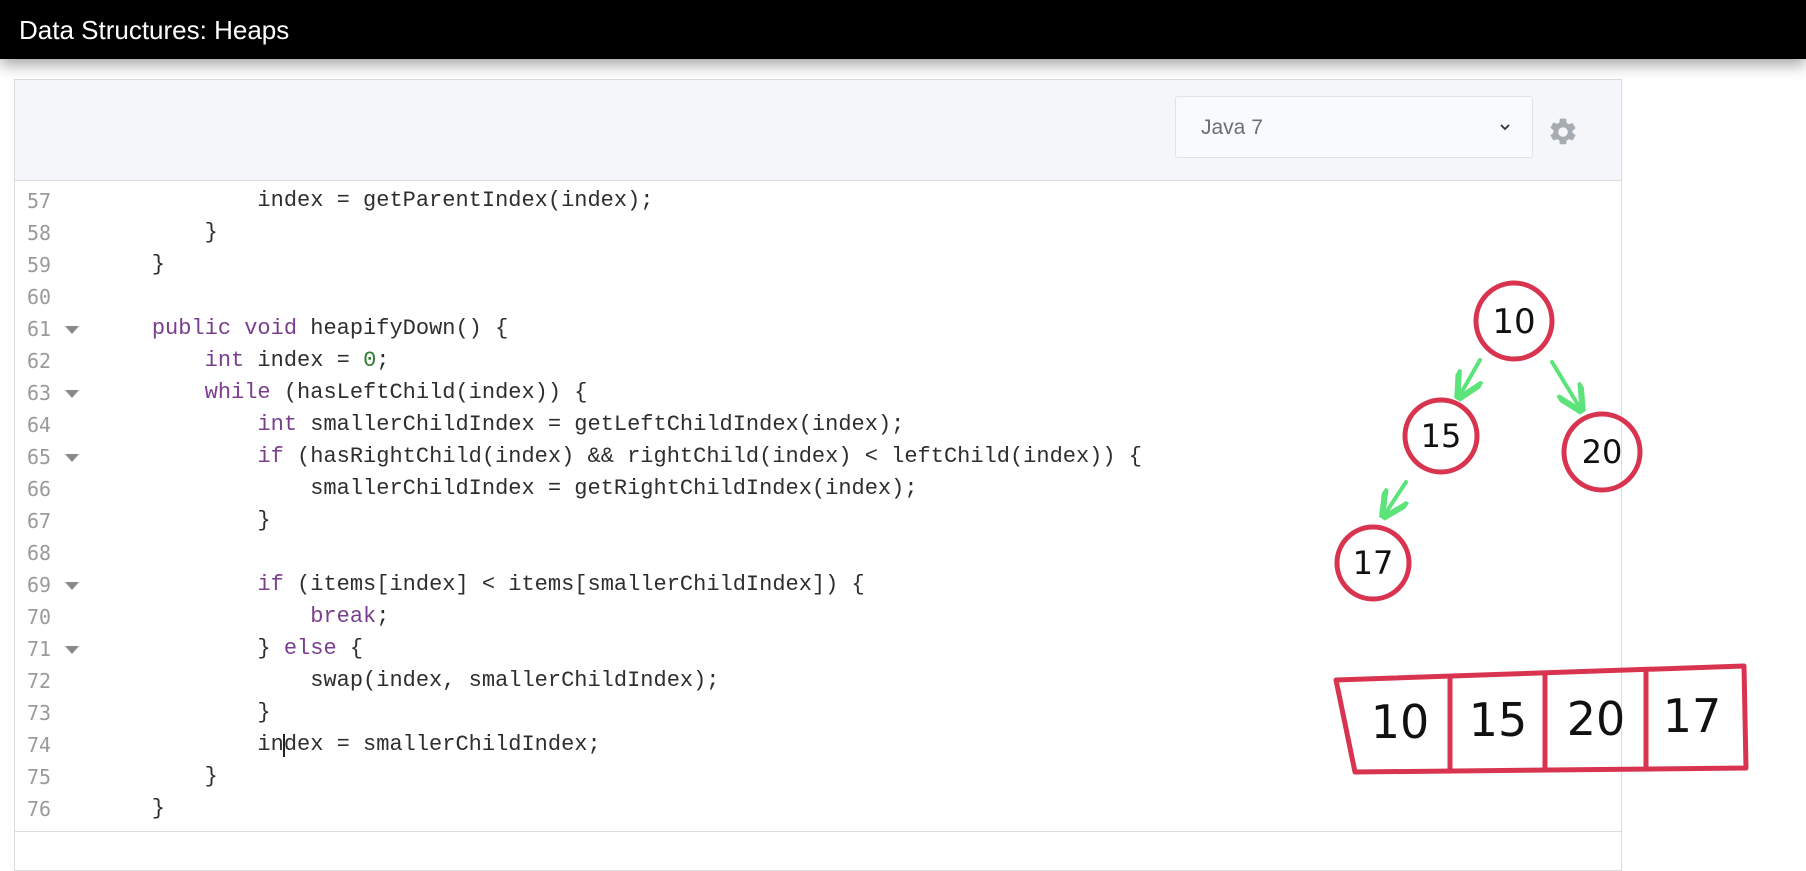 The width and height of the screenshot is (1806, 871). I want to click on code-text: index = getParentIndex(index);, so click(376, 200).